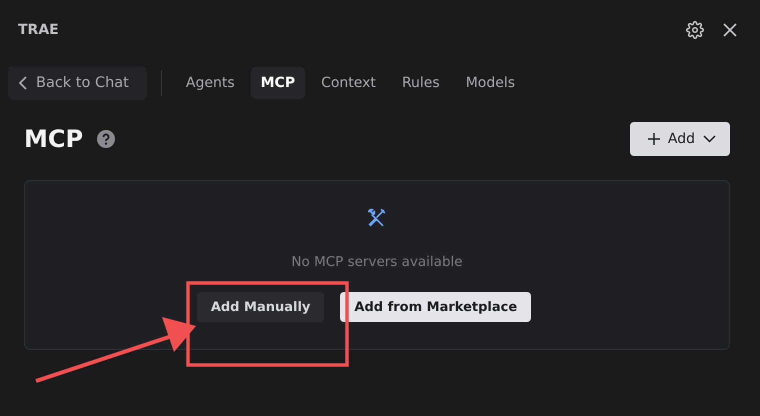 The image size is (760, 416). What do you see at coordinates (709, 139) in the screenshot?
I see `chevron-down-icon` at bounding box center [709, 139].